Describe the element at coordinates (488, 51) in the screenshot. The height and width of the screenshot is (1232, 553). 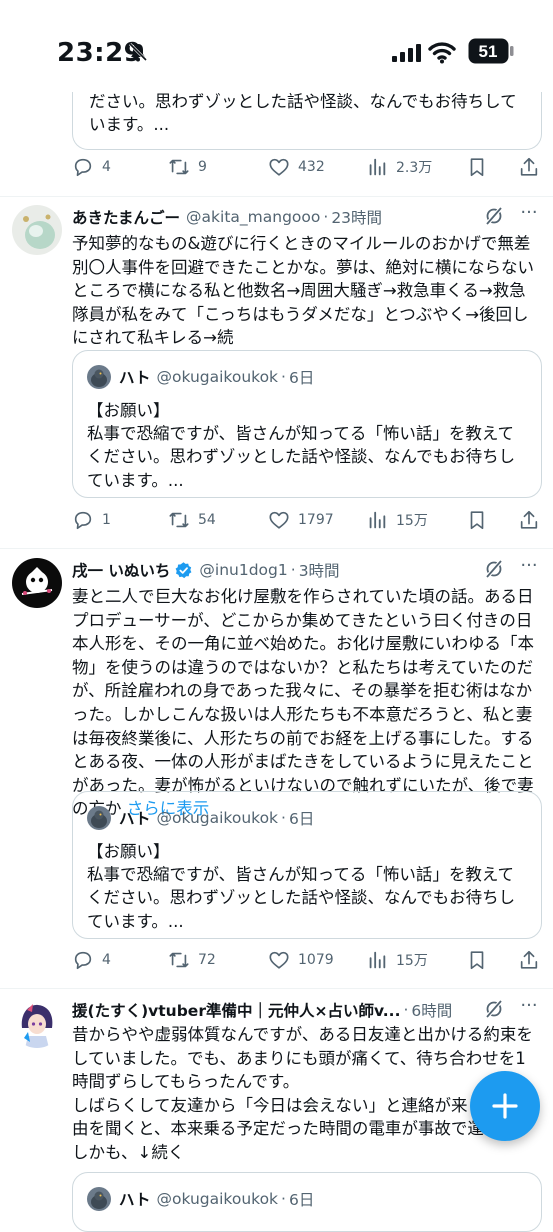
I see `battery-level: 51` at that location.